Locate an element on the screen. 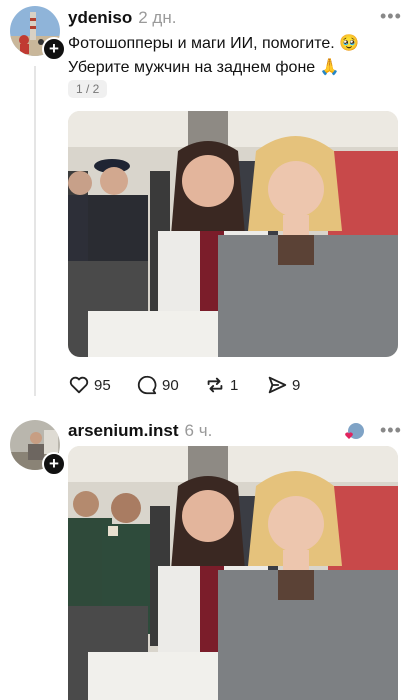 The width and height of the screenshot is (416, 700). post-timestamp: 6 ч. is located at coordinates (198, 430).